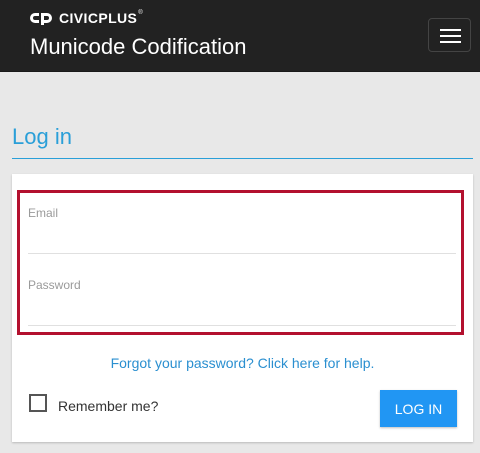 The height and width of the screenshot is (453, 480). Describe the element at coordinates (242, 253) in the screenshot. I see `email-underline` at that location.